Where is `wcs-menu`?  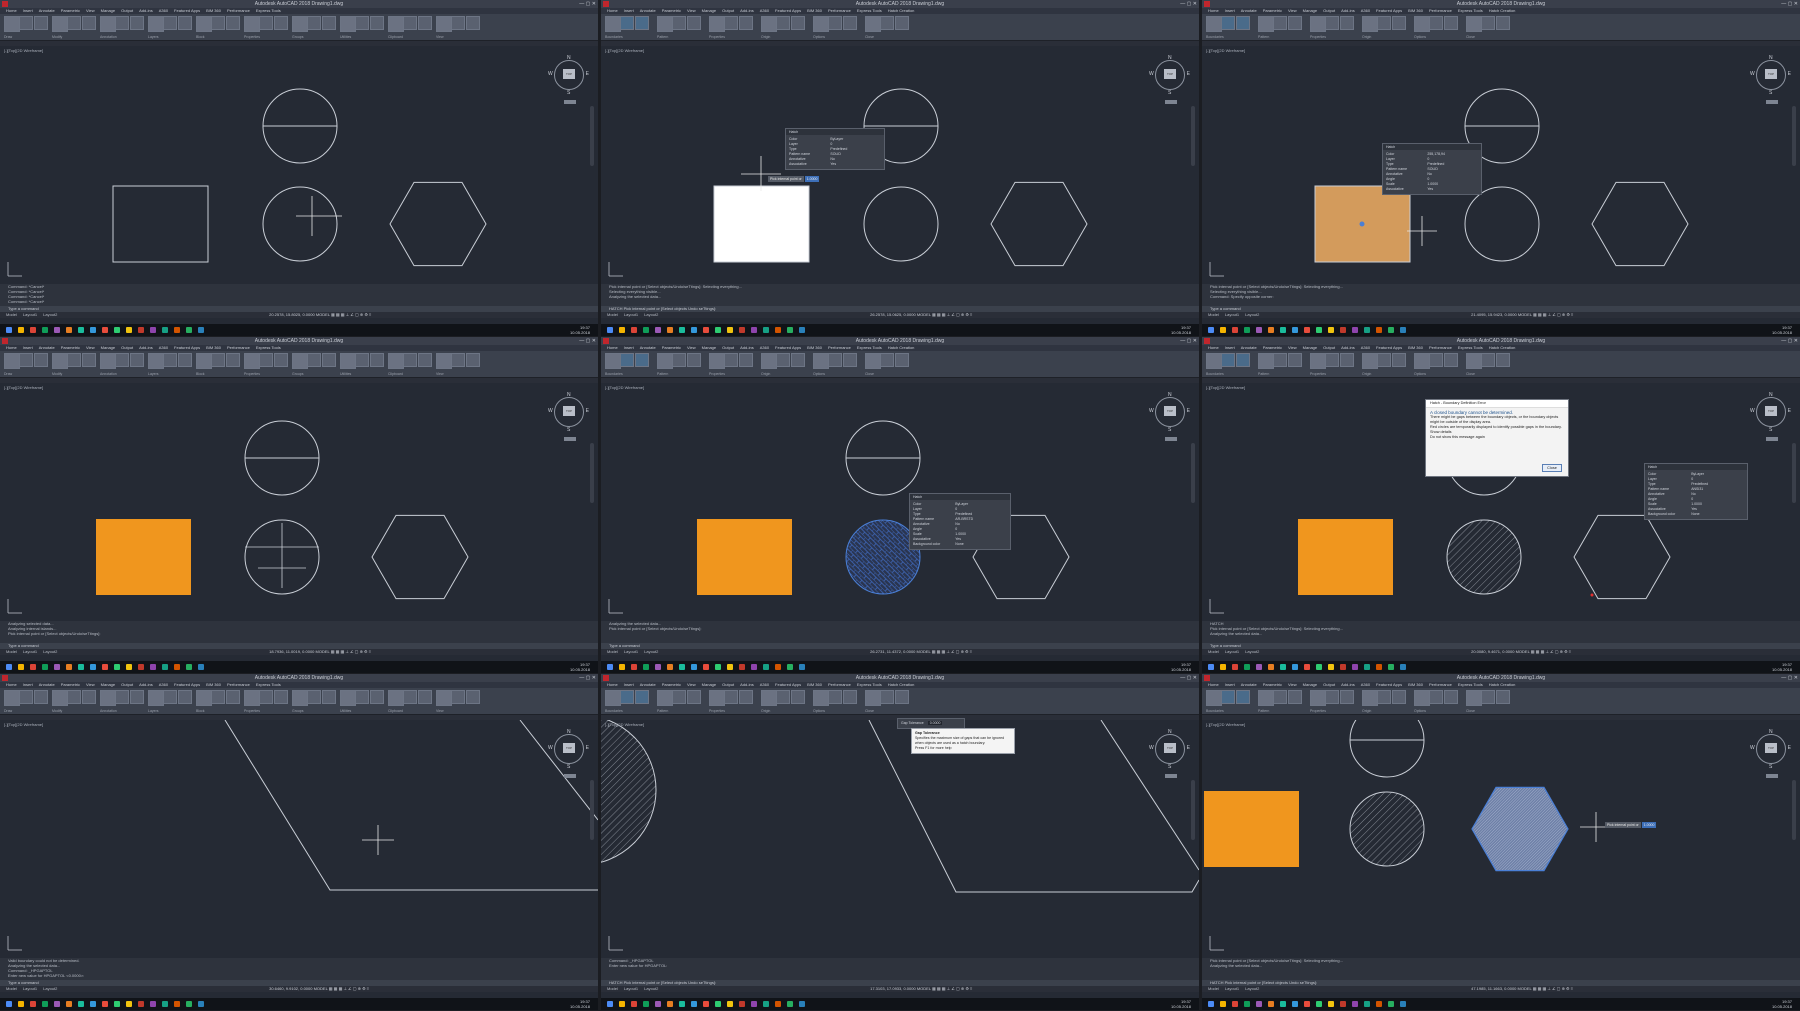
wcs-menu is located at coordinates (1772, 102).